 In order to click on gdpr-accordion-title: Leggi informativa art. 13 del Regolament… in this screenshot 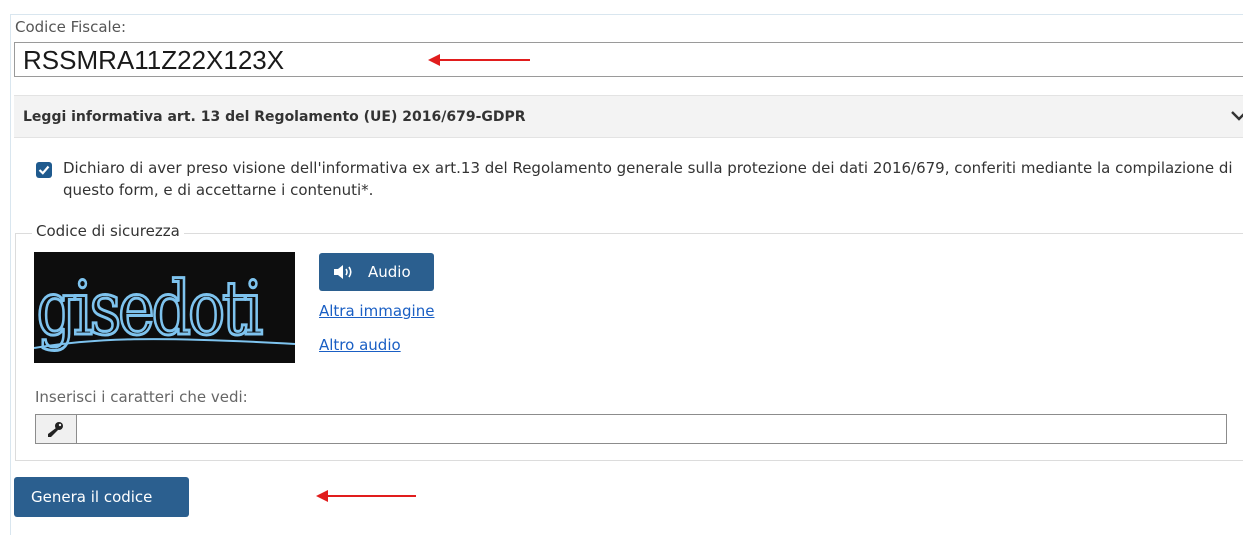, I will do `click(274, 117)`.